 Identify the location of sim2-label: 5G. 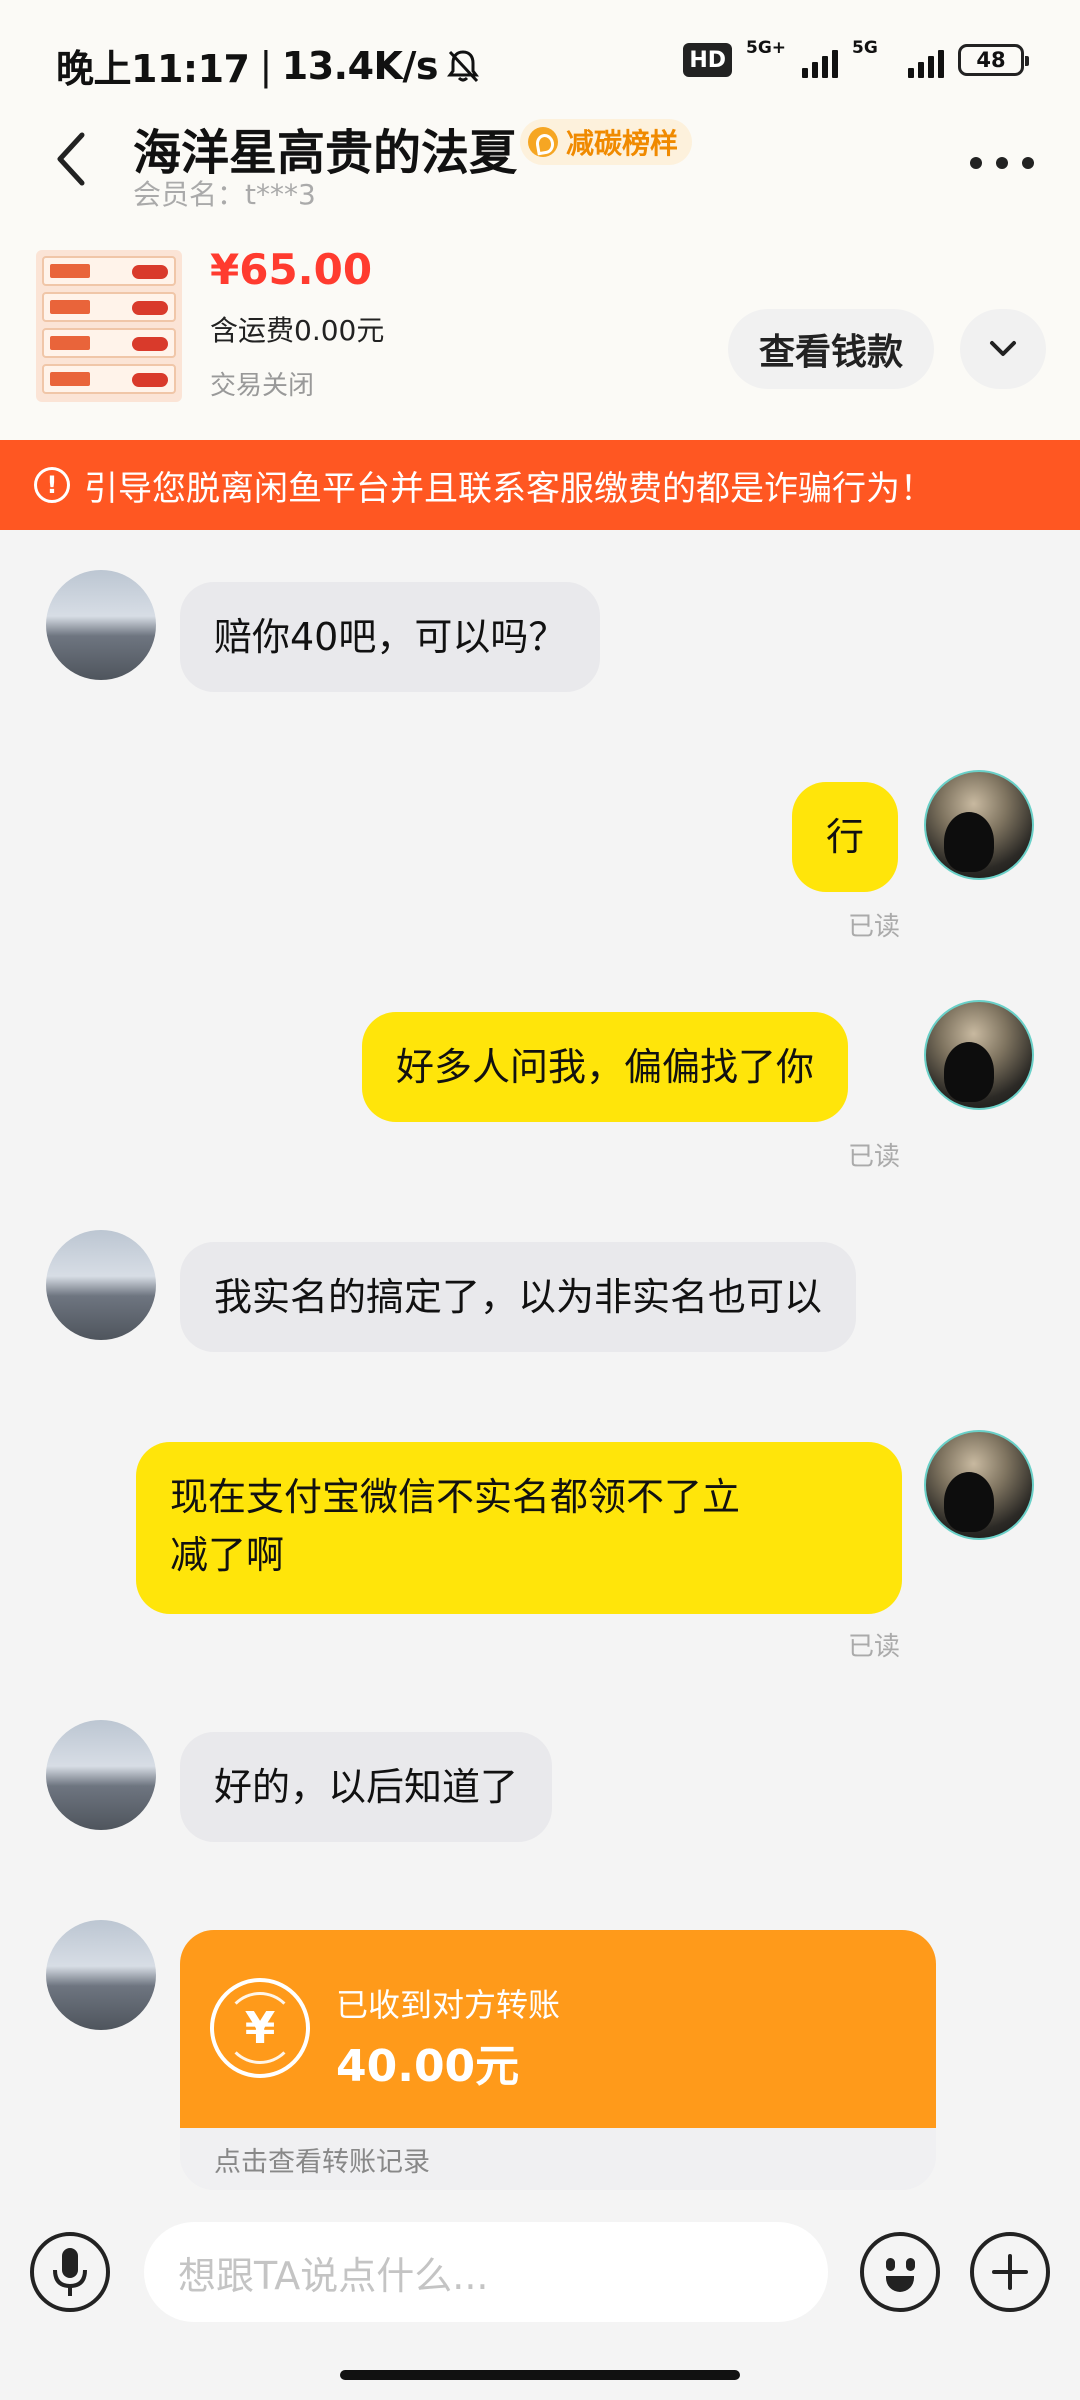
(865, 48).